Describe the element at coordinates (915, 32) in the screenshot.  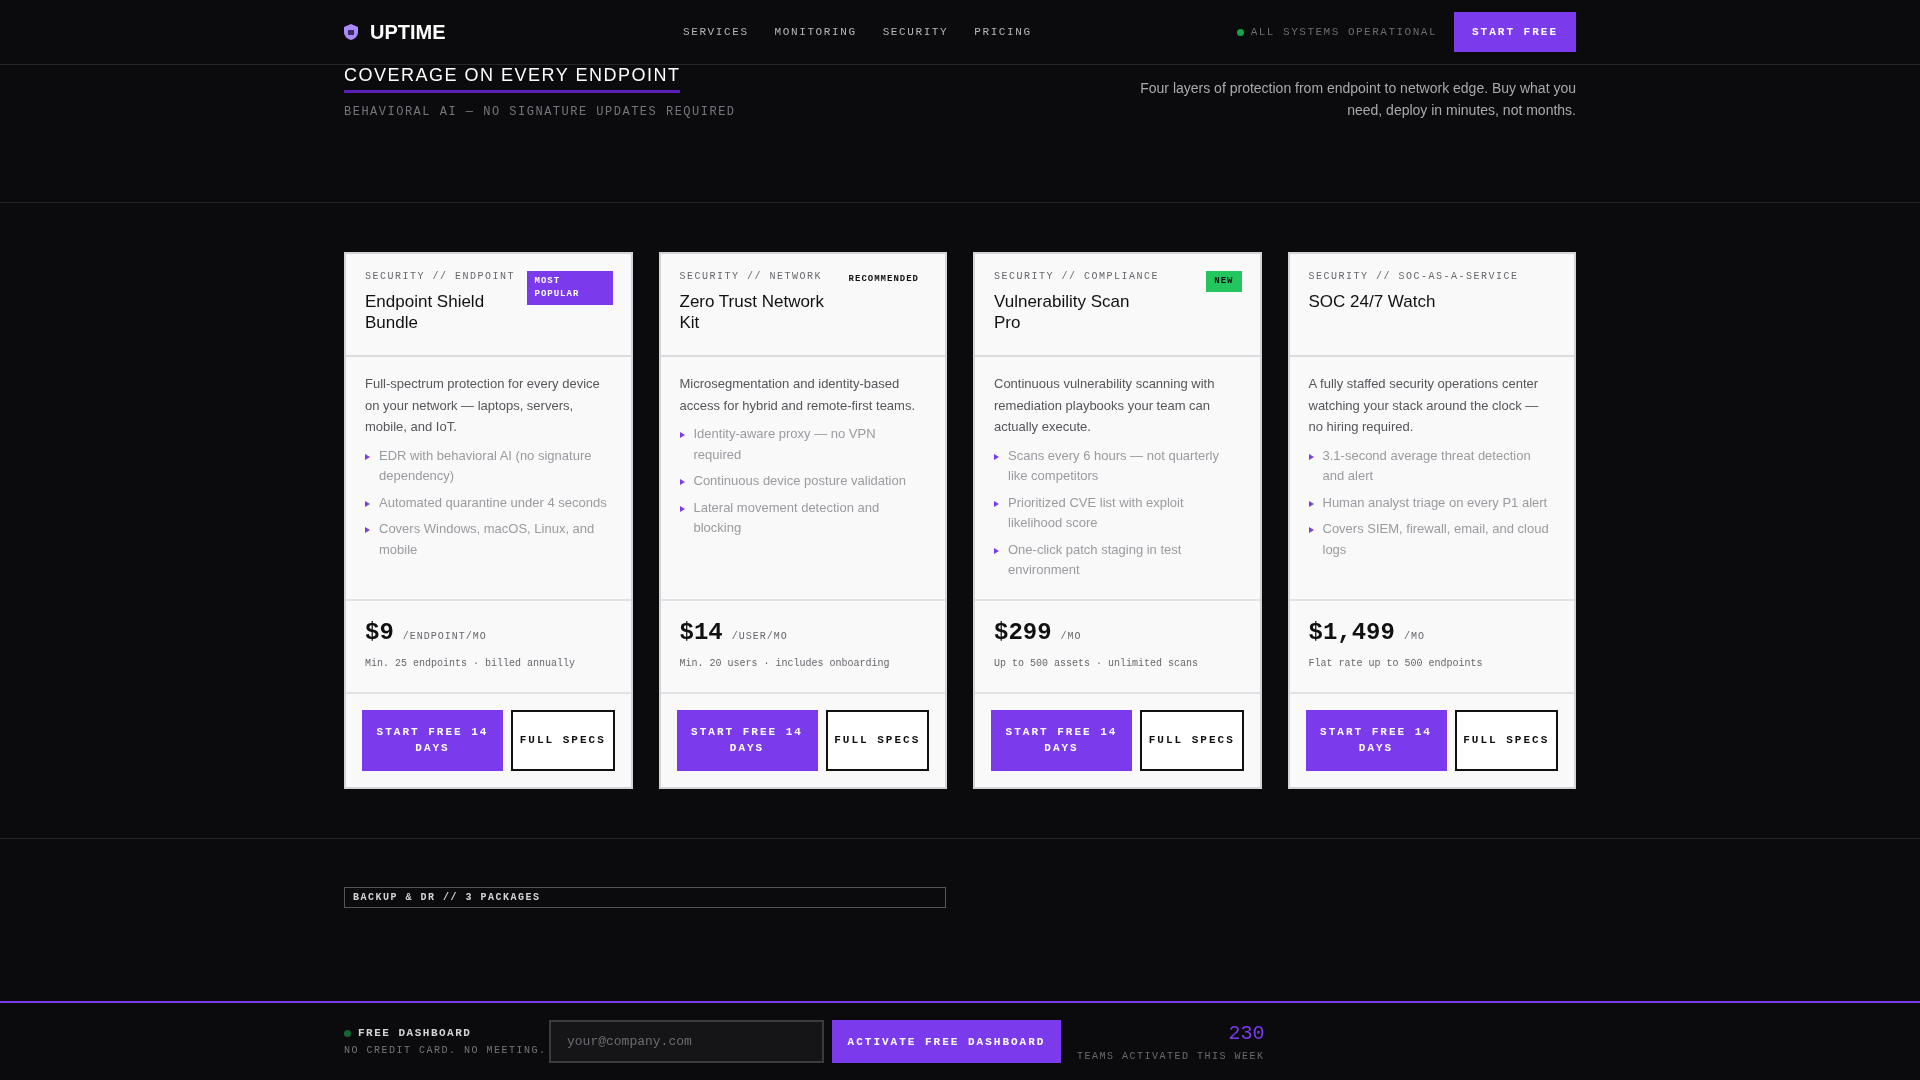
I see `nav-link: SECURITY` at that location.